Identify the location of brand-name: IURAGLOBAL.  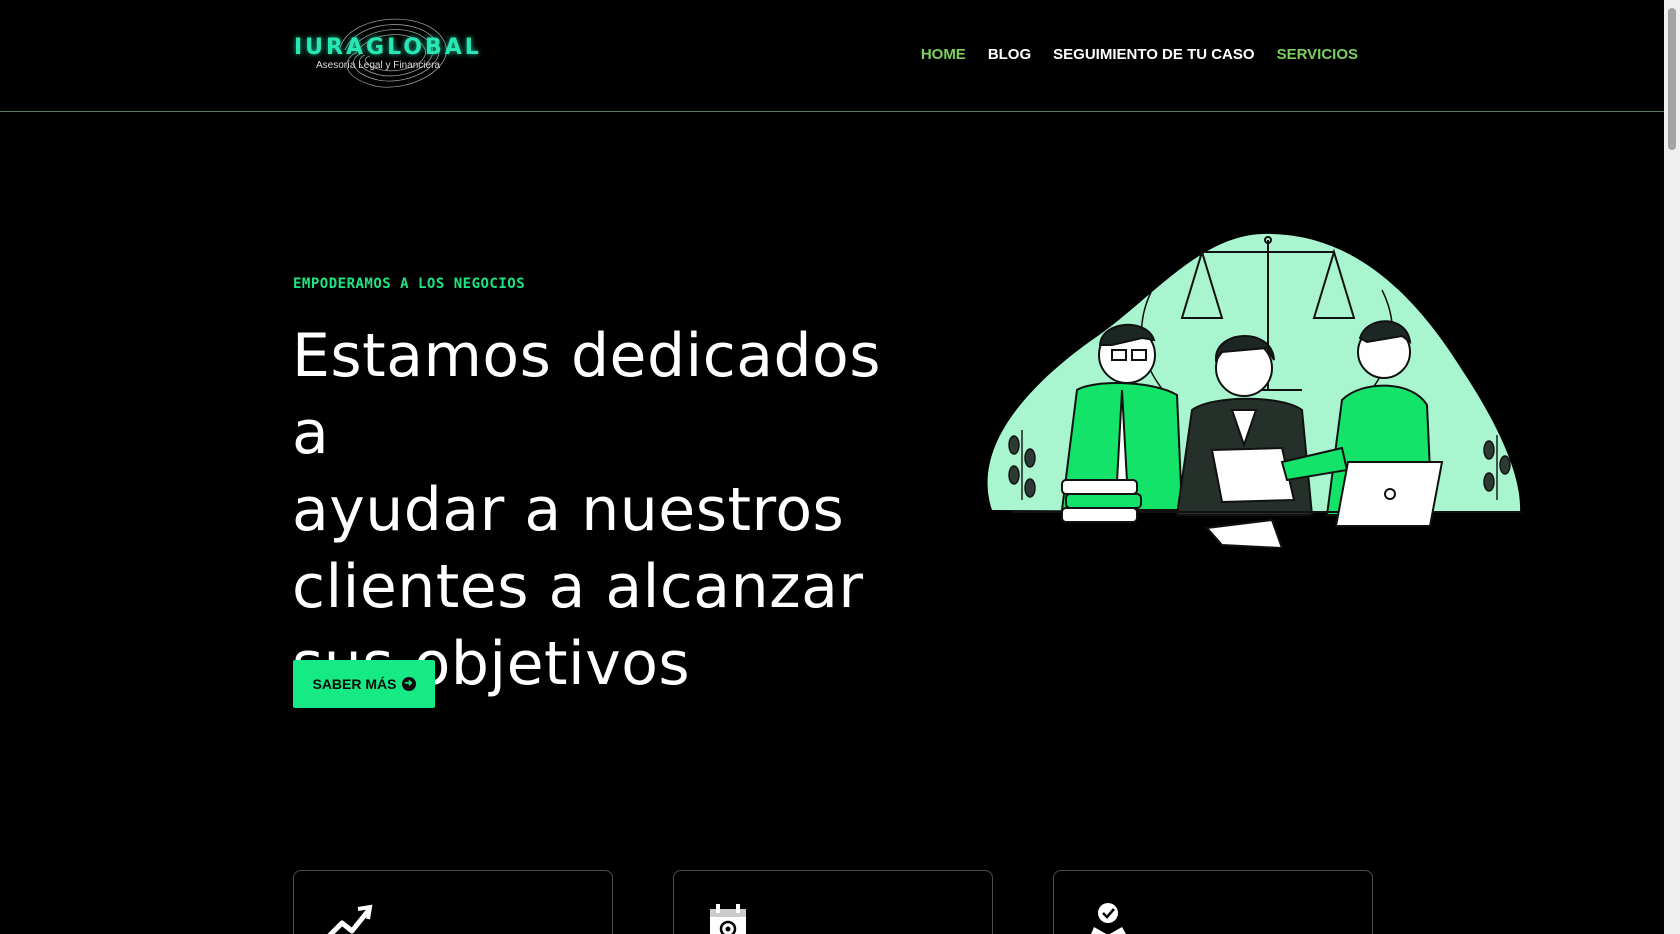
(388, 47).